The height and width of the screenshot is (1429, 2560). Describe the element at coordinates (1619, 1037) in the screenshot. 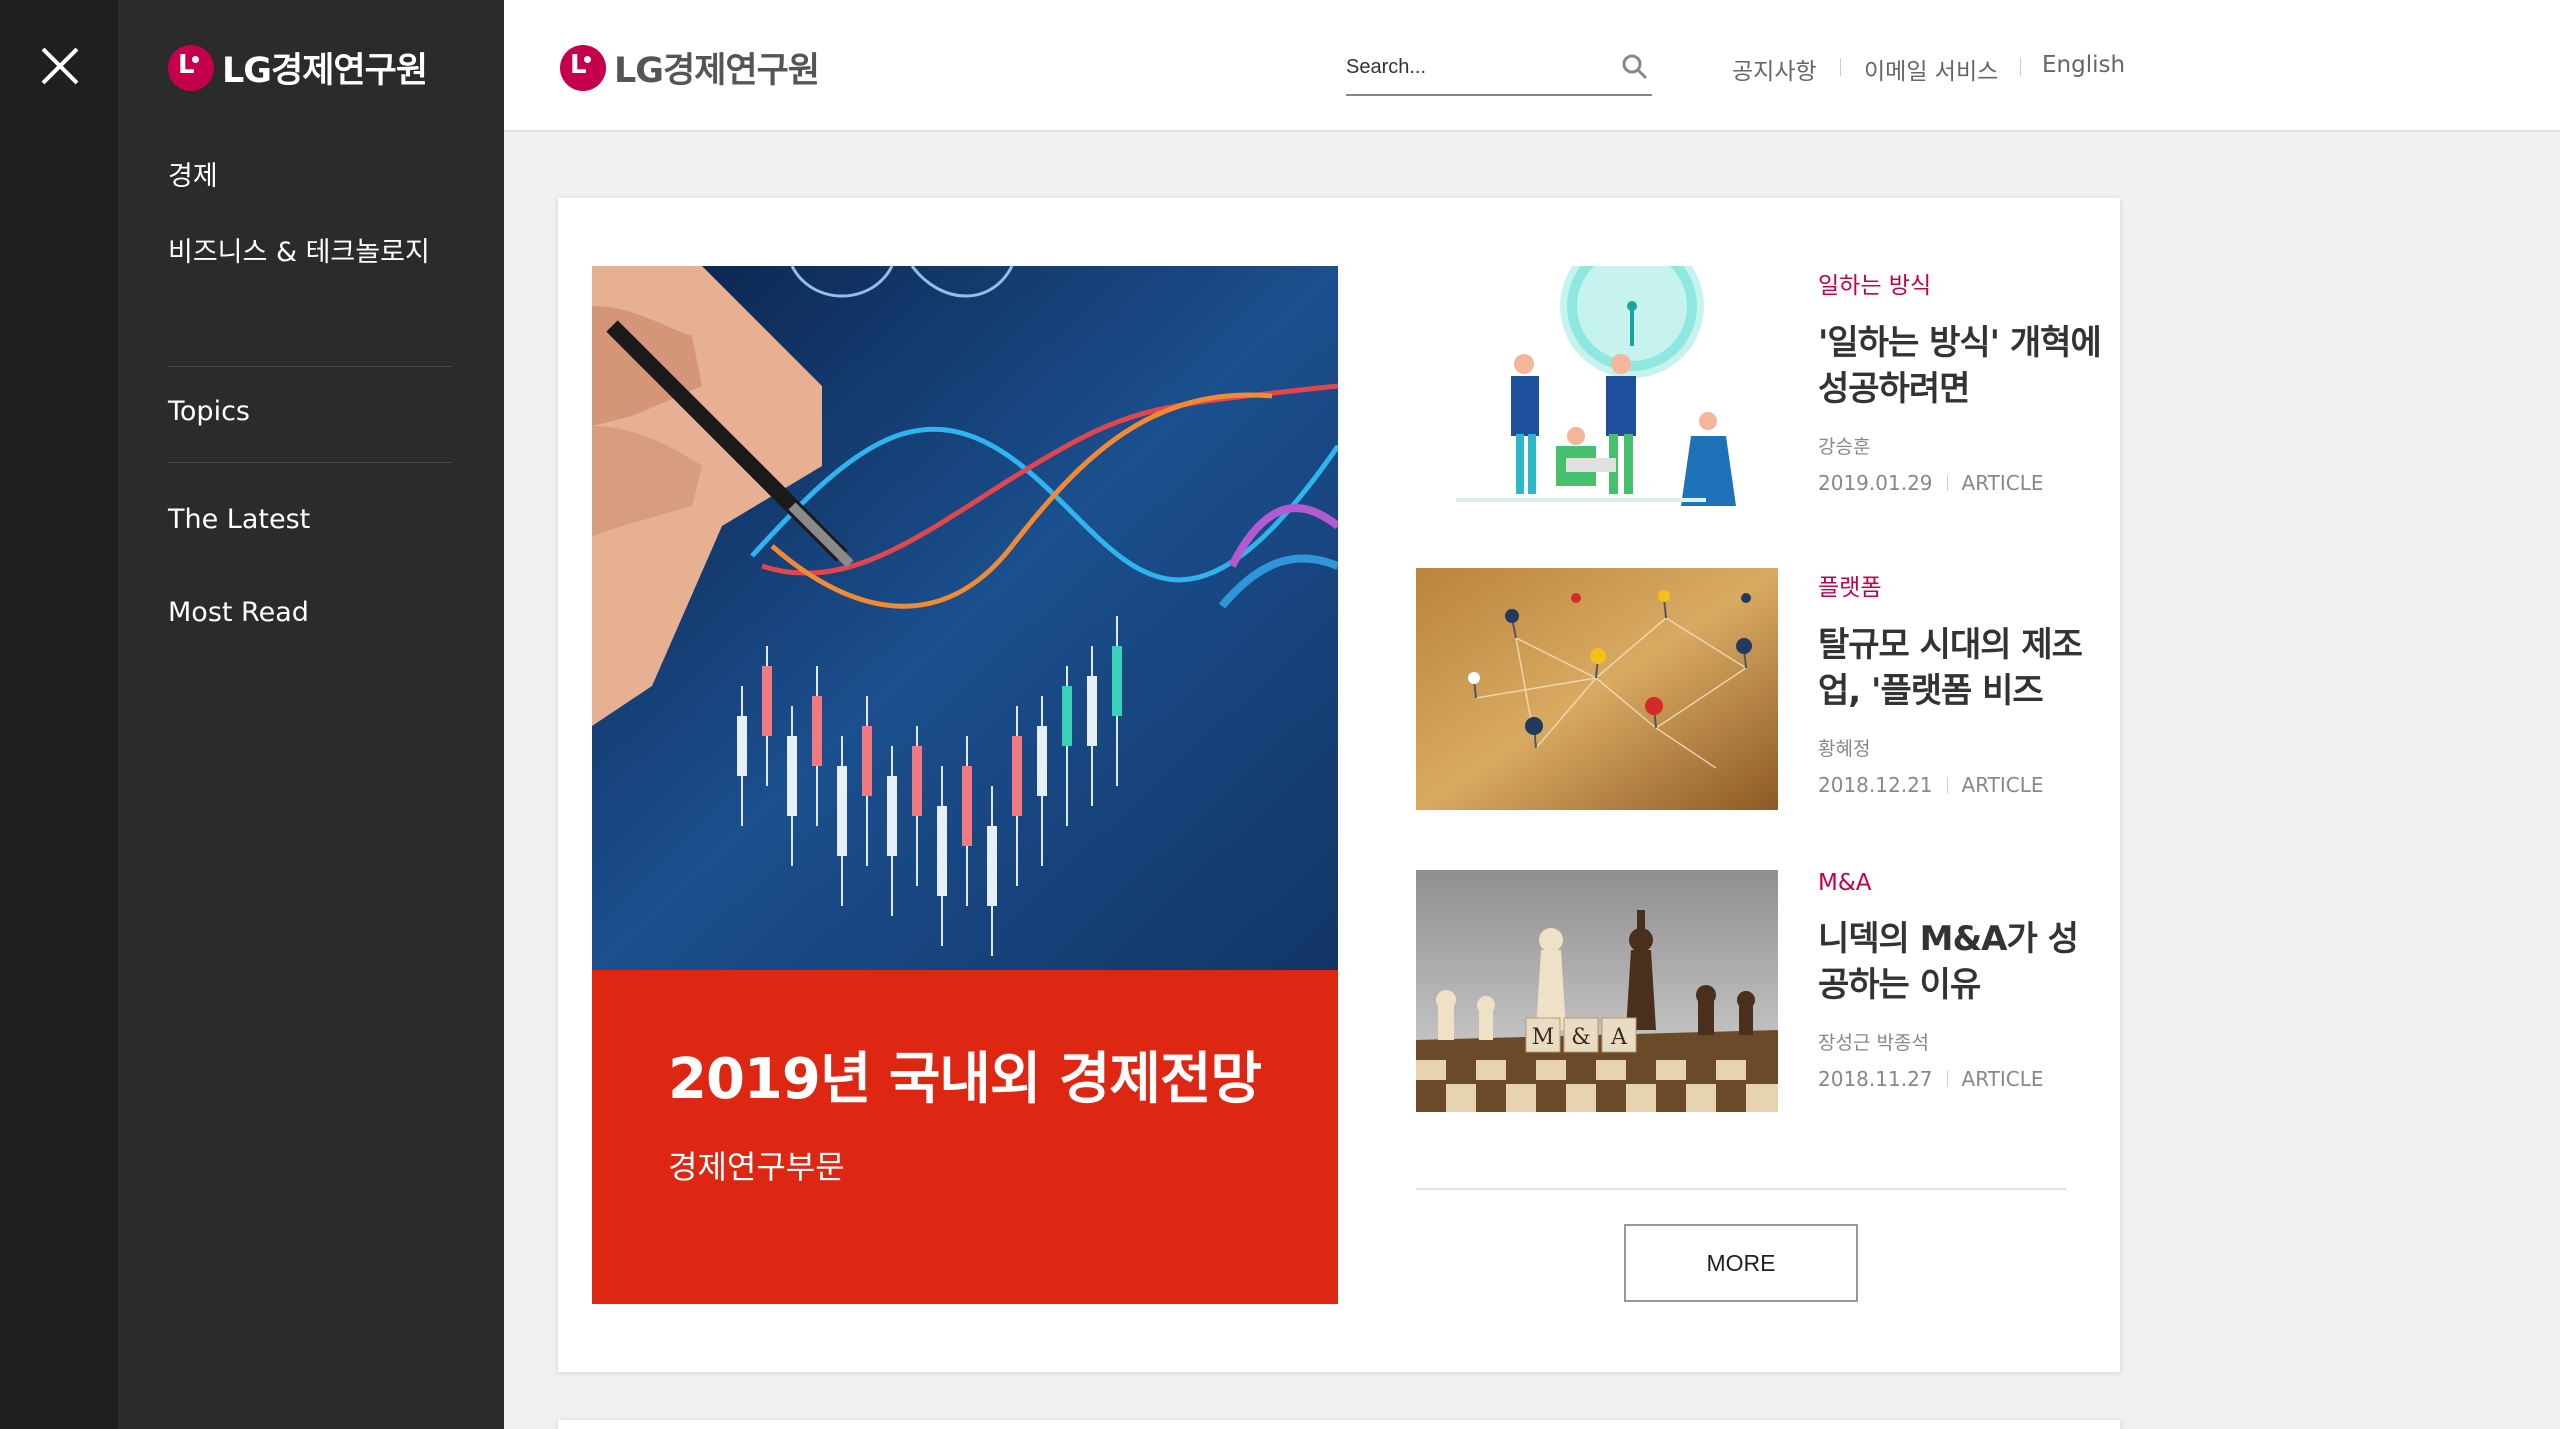

I see `svg-text: A` at that location.